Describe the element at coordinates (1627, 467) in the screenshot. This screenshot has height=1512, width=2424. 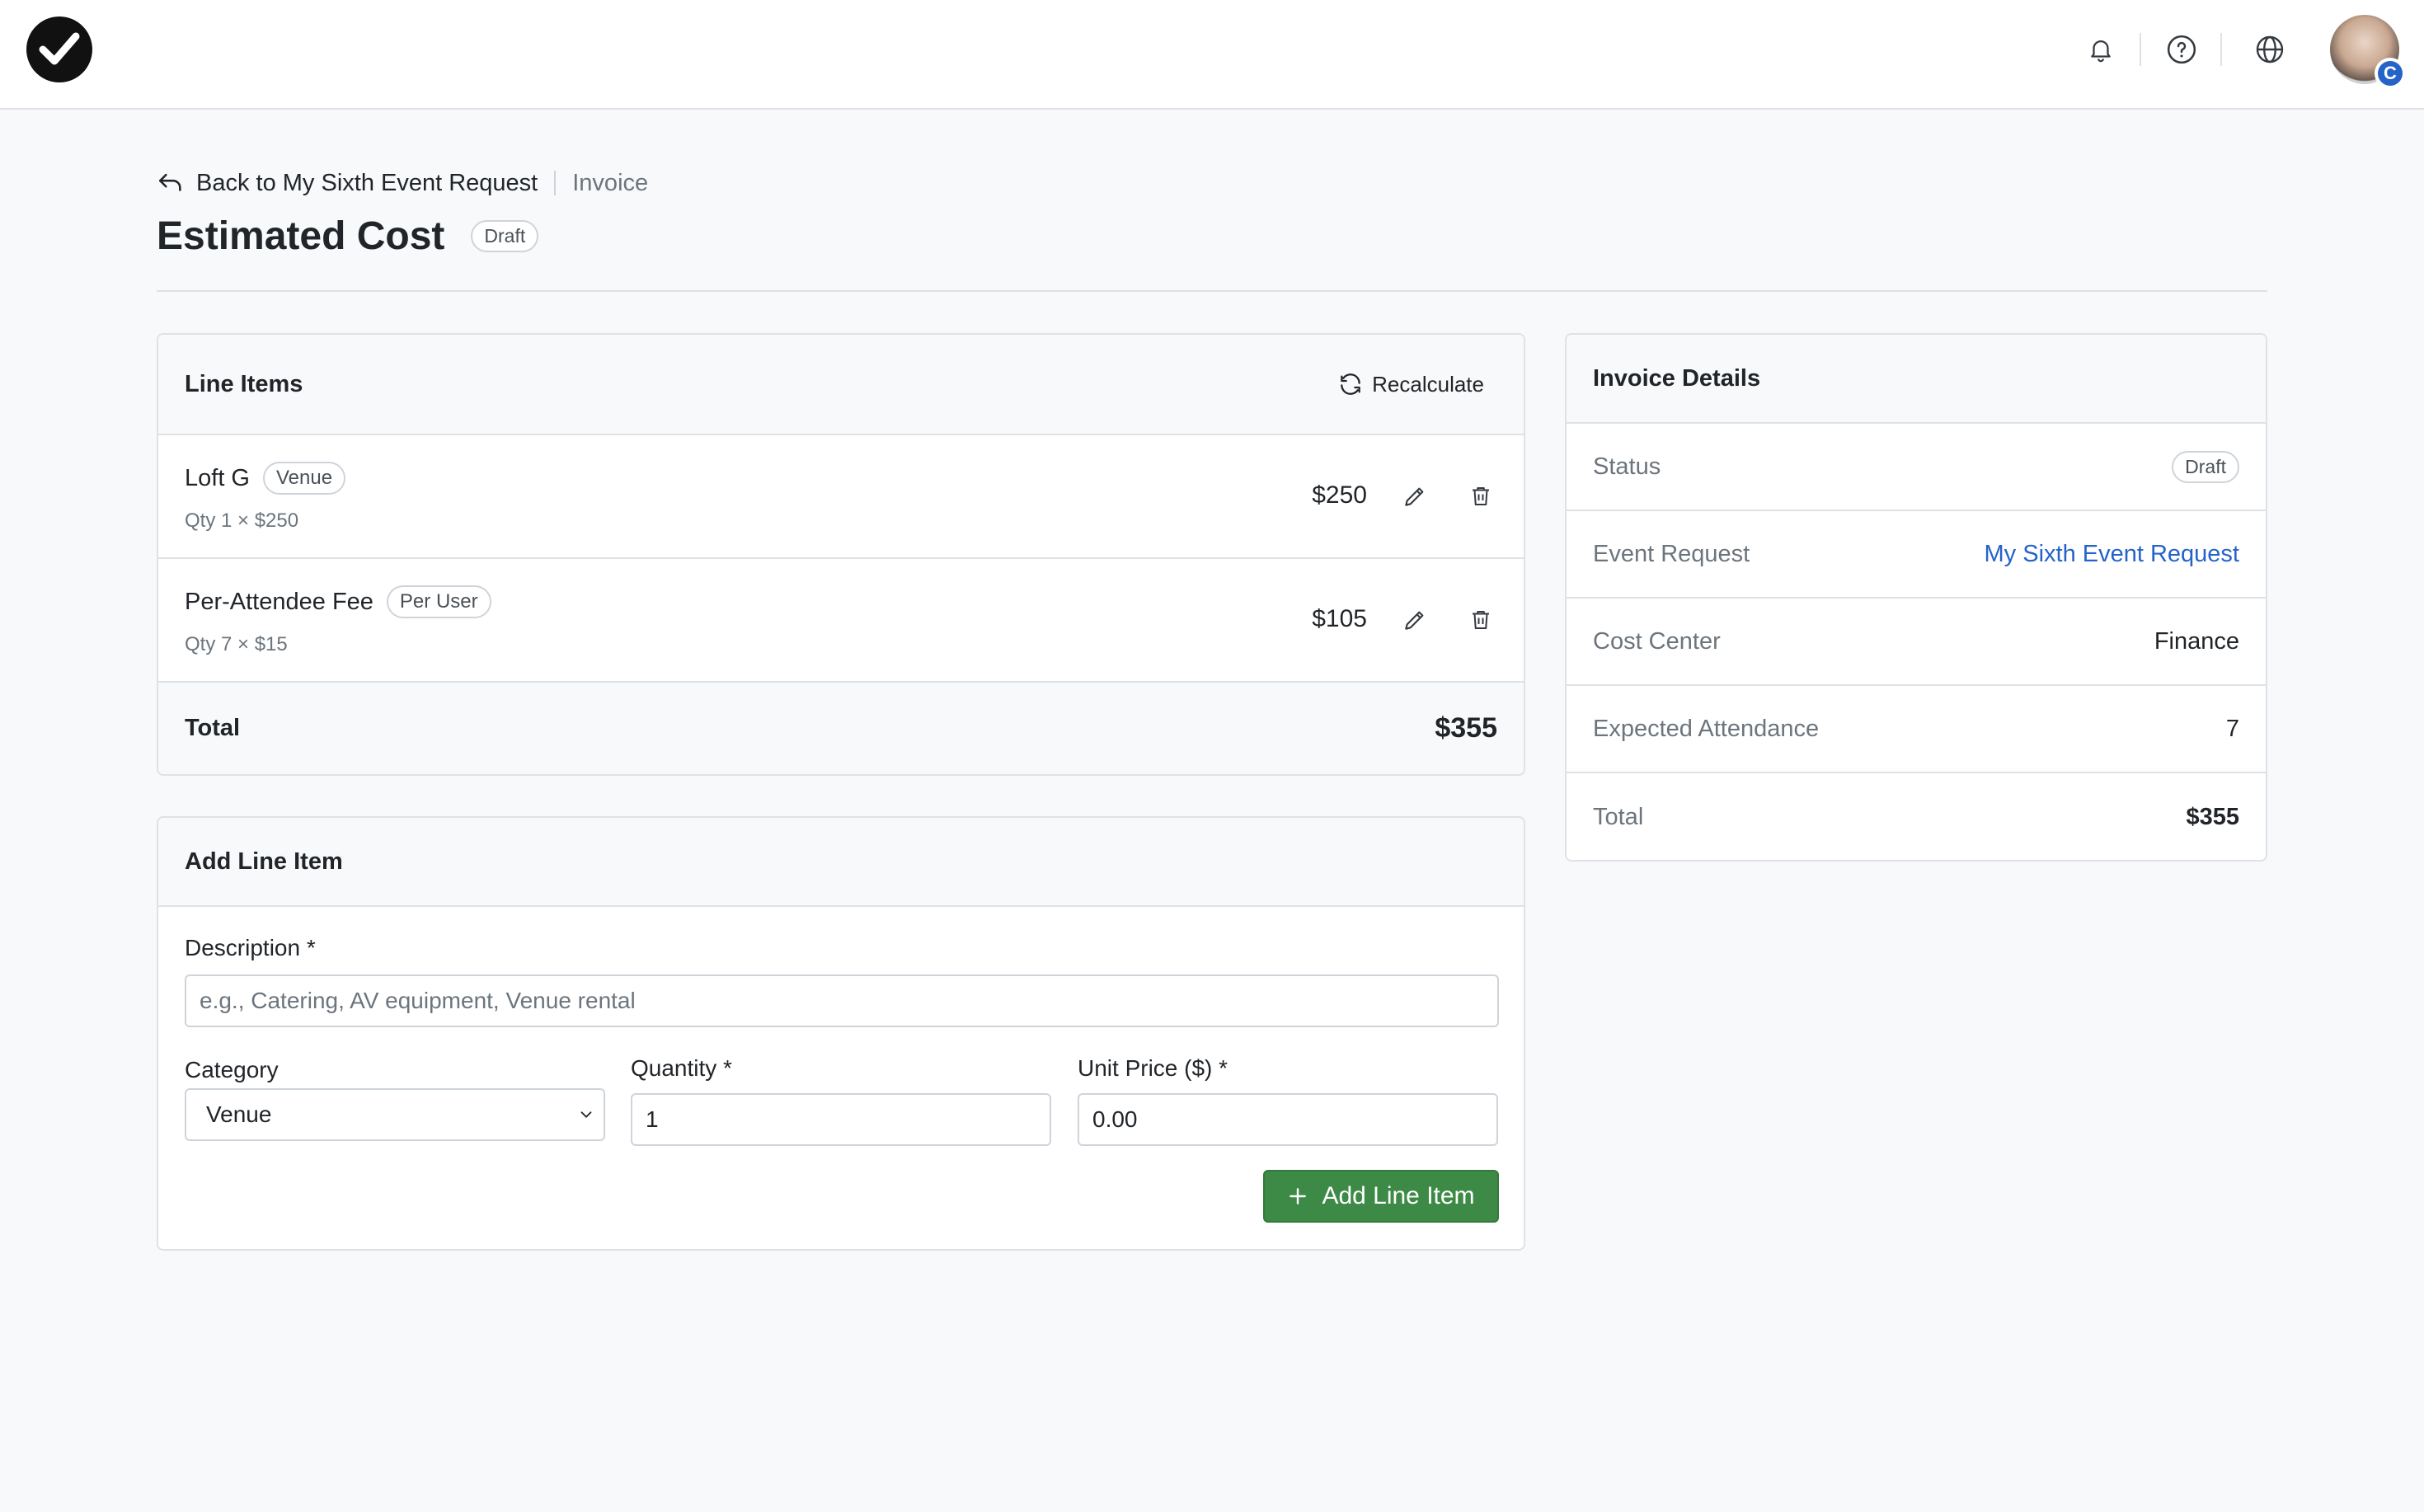
I see `detail-key: Status` at that location.